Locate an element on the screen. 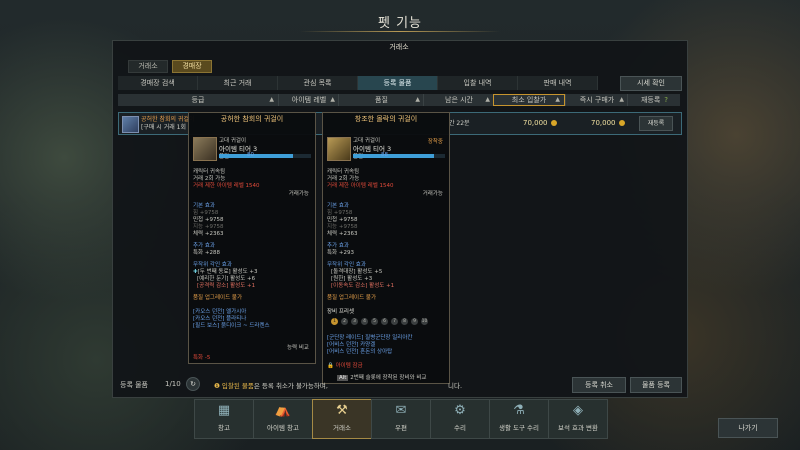 The width and height of the screenshot is (800, 450). col-buyout-label: 즉시 구매가 is located at coordinates (597, 100).